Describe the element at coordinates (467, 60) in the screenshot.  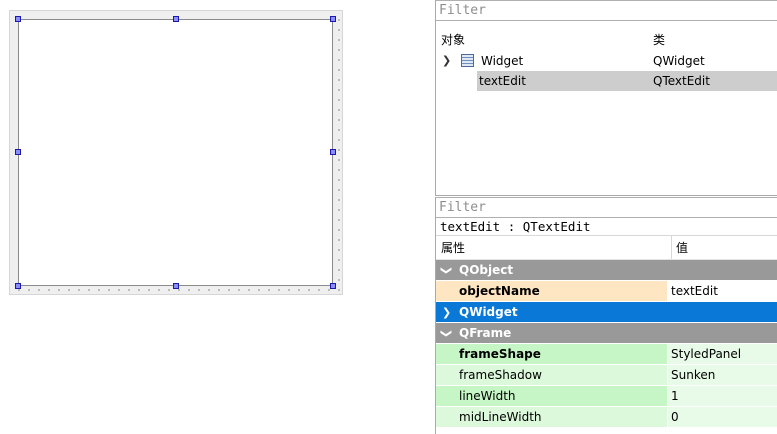
I see `widget-icon` at that location.